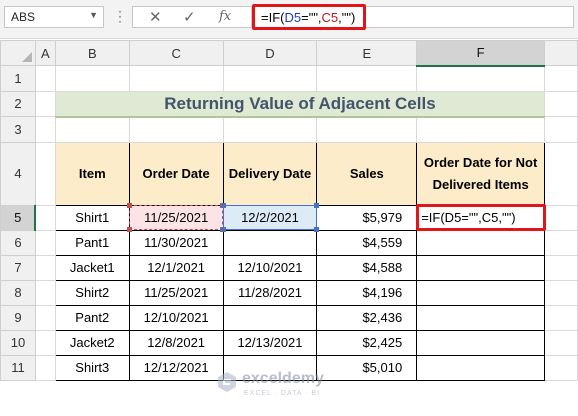 This screenshot has width=578, height=416. What do you see at coordinates (309, 17) in the screenshot?
I see `formula-text: =IF(D5="",C5,"")` at bounding box center [309, 17].